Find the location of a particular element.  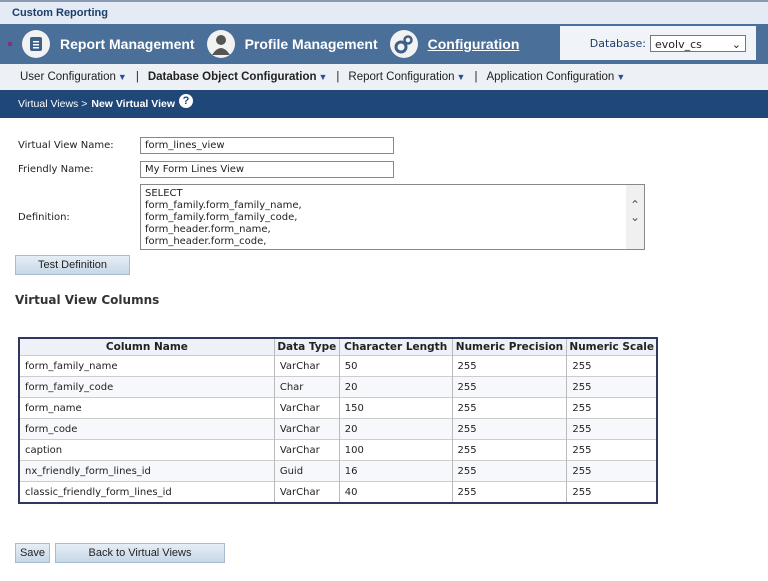

menu-report-configuration: Report Configuration ▼ is located at coordinates (406, 77).